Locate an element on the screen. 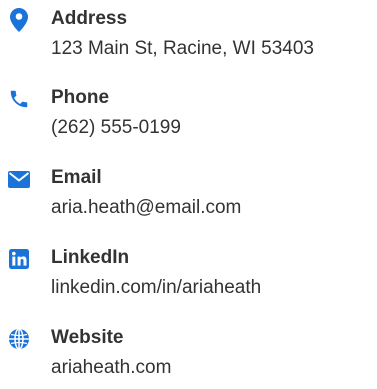 This screenshot has height=389, width=377. phone-label: Phone is located at coordinates (80, 97).